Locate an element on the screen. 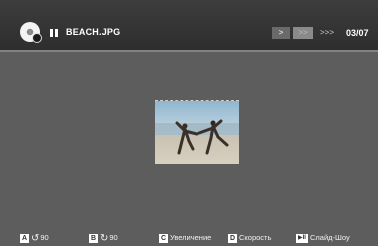 This screenshot has width=378, height=246. hint-slideshow: ▶II Слайд-Шоу is located at coordinates (323, 238).